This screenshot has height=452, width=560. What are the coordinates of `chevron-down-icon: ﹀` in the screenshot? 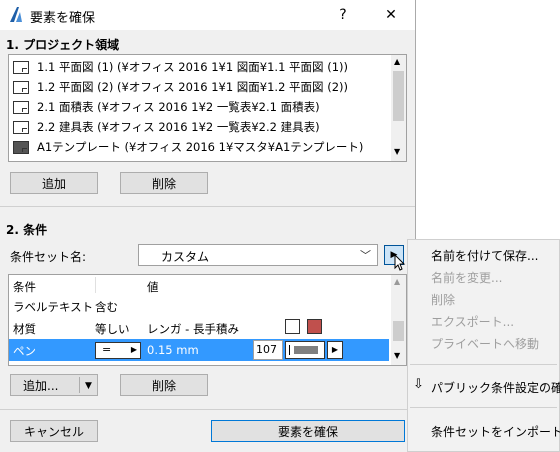 It's located at (365, 255).